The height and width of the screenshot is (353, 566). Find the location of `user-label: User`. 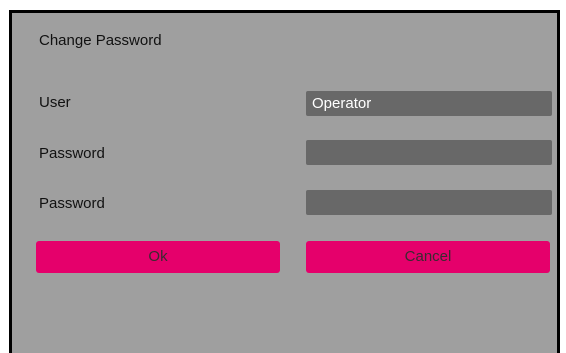

user-label: User is located at coordinates (55, 102).